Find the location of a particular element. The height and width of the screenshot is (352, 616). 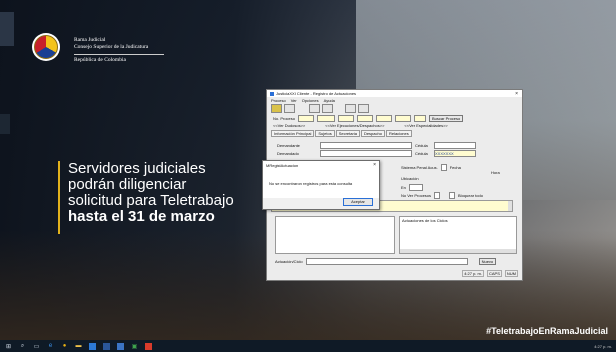

chrome-icon: ● is located at coordinates (64, 346).